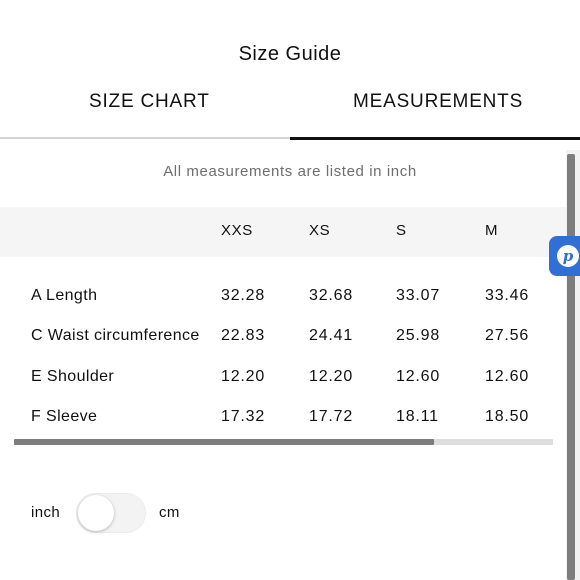 This screenshot has height=580, width=580. What do you see at coordinates (401, 230) in the screenshot?
I see `size-header-s: S` at bounding box center [401, 230].